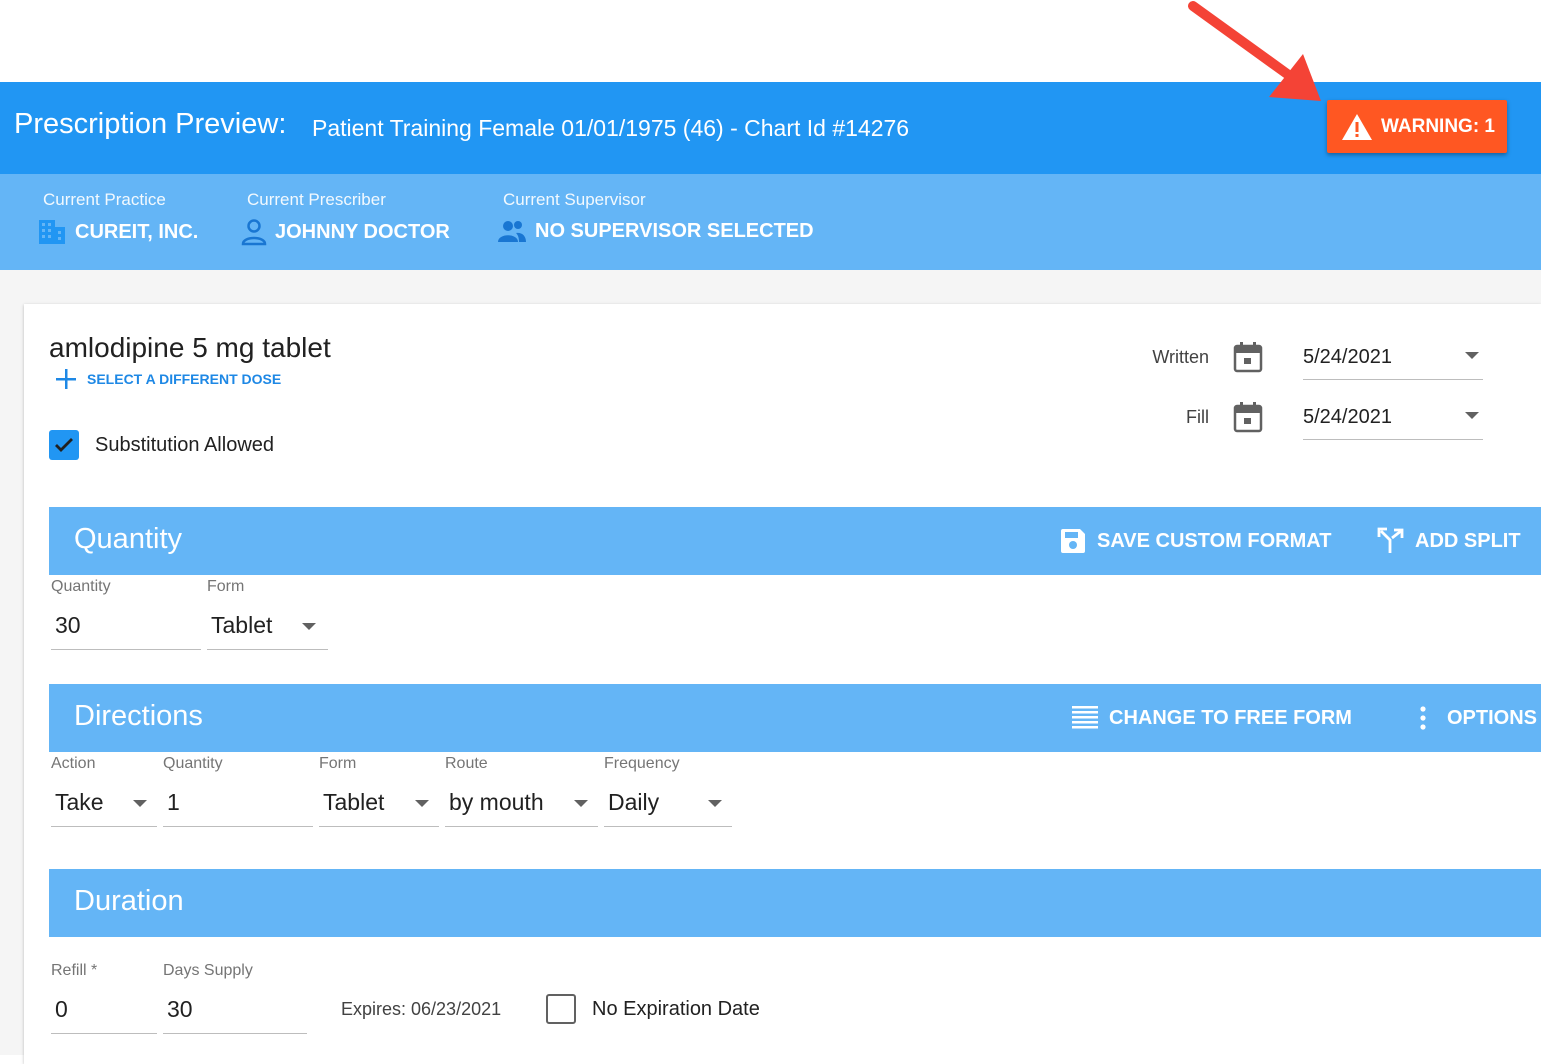 This screenshot has height=1064, width=1541. What do you see at coordinates (1393, 357) in the screenshot?
I see `written-date-select: 5/24/2021` at bounding box center [1393, 357].